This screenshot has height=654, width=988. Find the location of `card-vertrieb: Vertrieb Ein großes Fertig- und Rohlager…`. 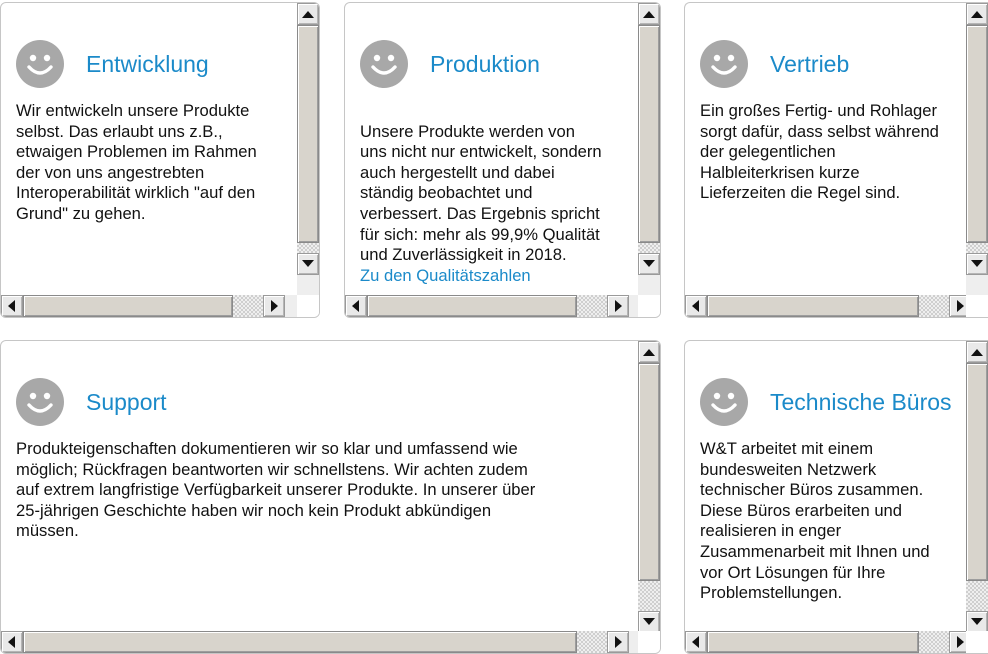

card-vertrieb: Vertrieb Ein großes Fertig- und Rohlager… is located at coordinates (836, 160).